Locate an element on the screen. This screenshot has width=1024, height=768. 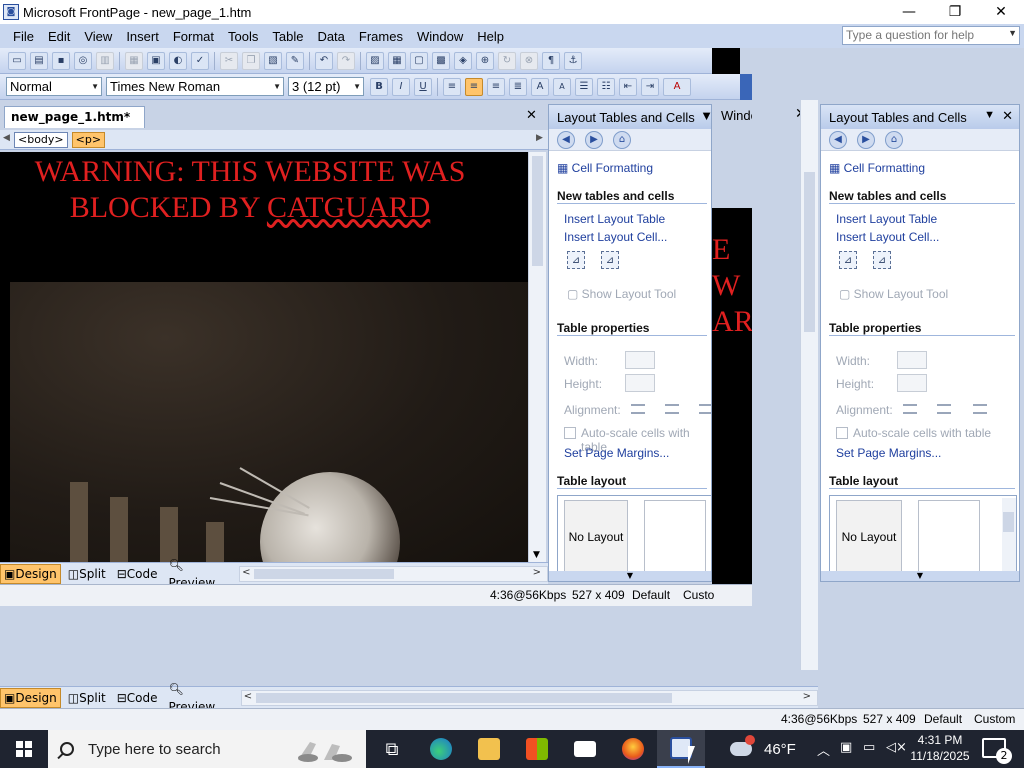
align-right-icon is located at coordinates (980, 409).